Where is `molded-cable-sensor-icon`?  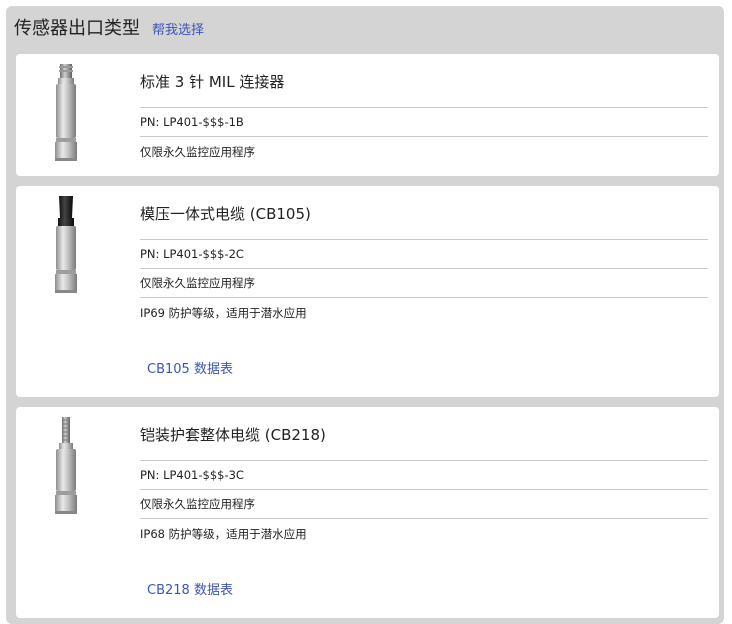 molded-cable-sensor-icon is located at coordinates (66, 244).